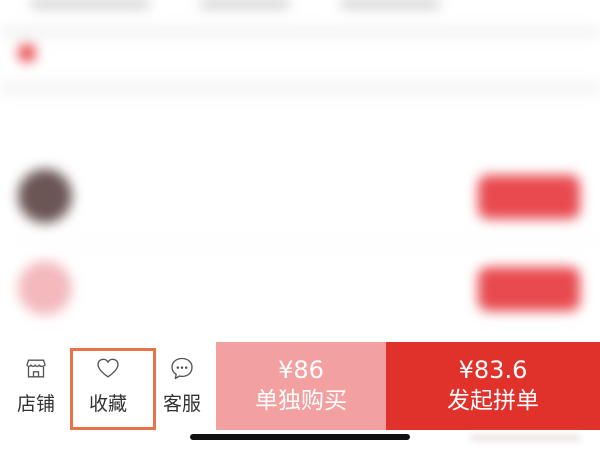 This screenshot has width=600, height=450. What do you see at coordinates (181, 404) in the screenshot?
I see `customer-service-label: 客服` at bounding box center [181, 404].